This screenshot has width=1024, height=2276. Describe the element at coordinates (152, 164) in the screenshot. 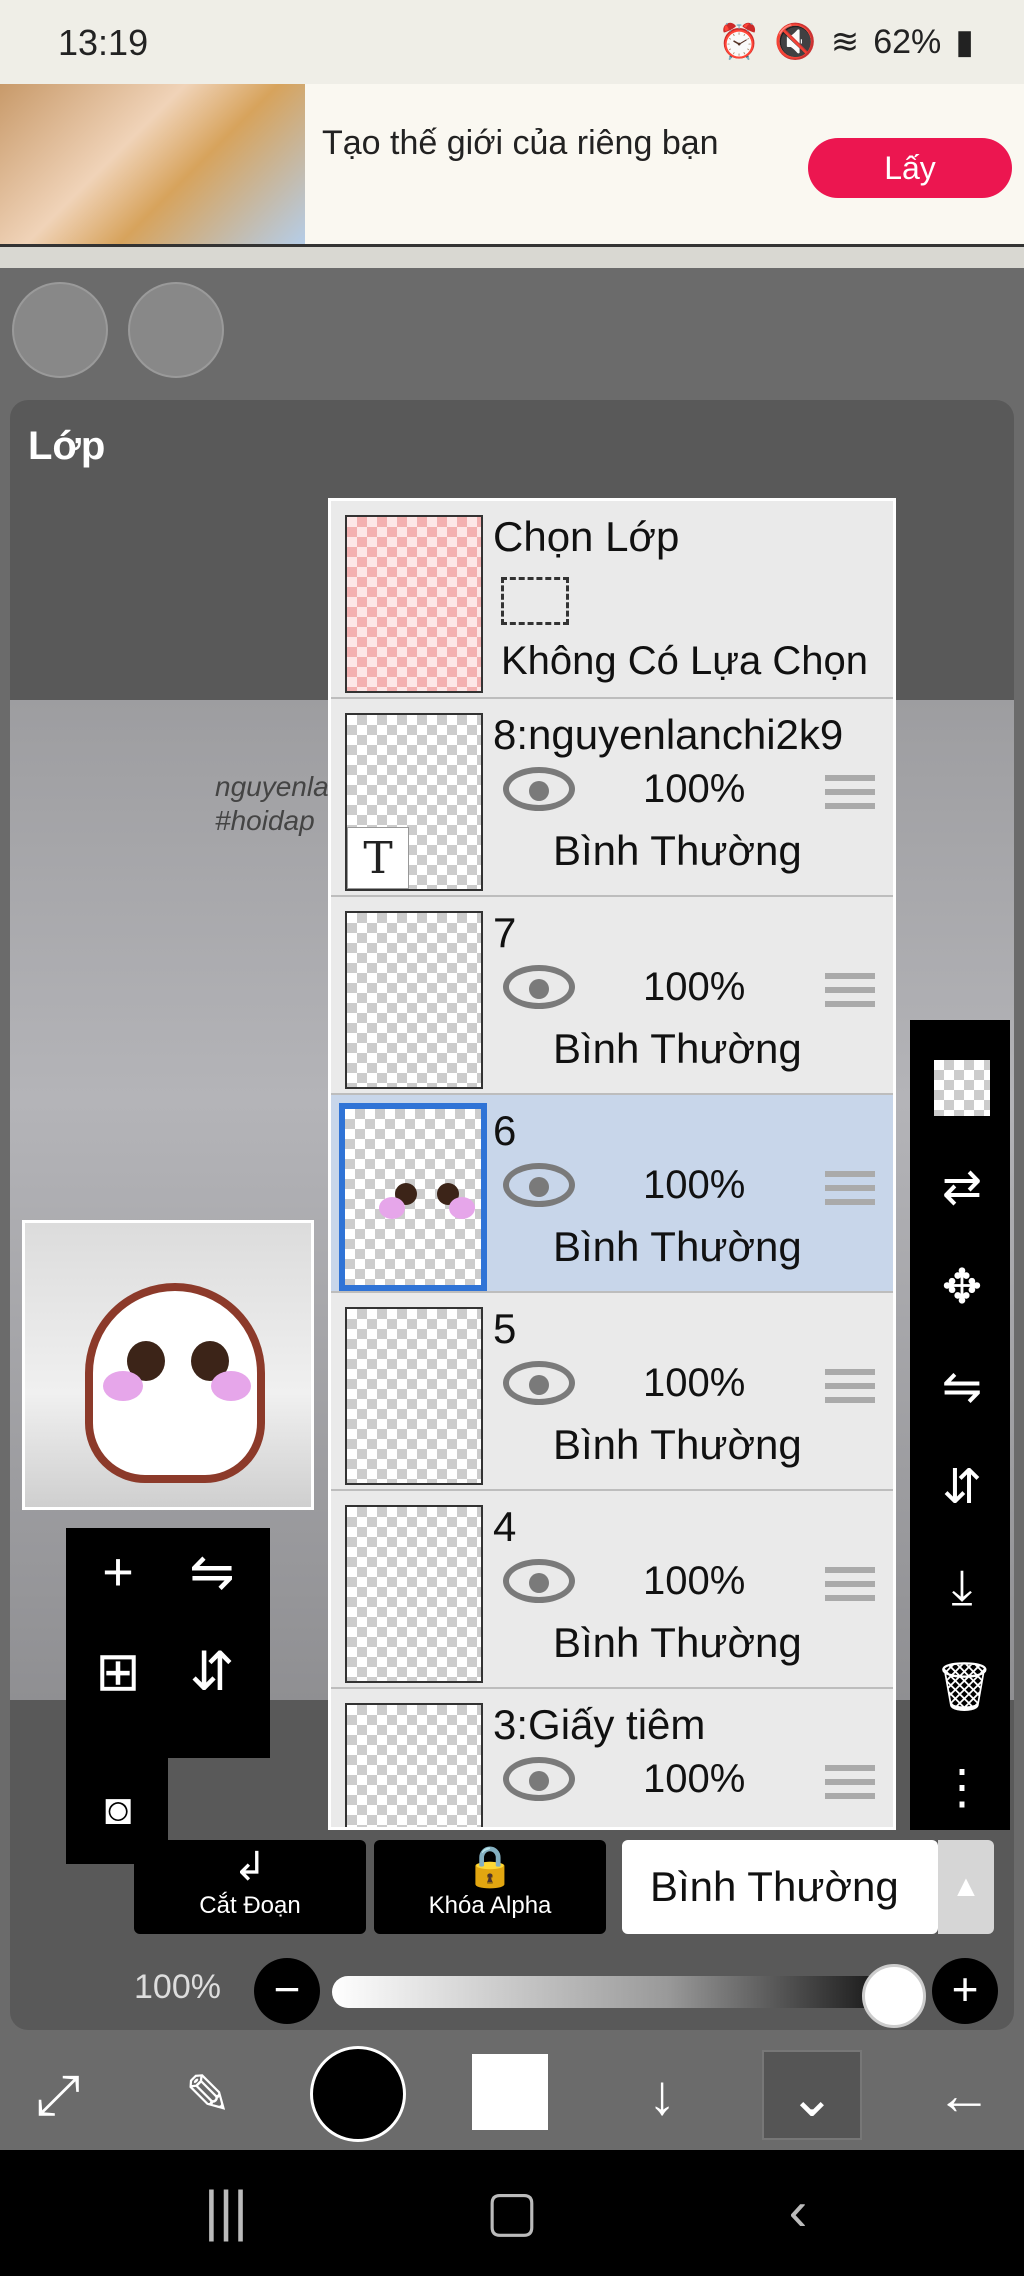

I see `ad-image` at that location.